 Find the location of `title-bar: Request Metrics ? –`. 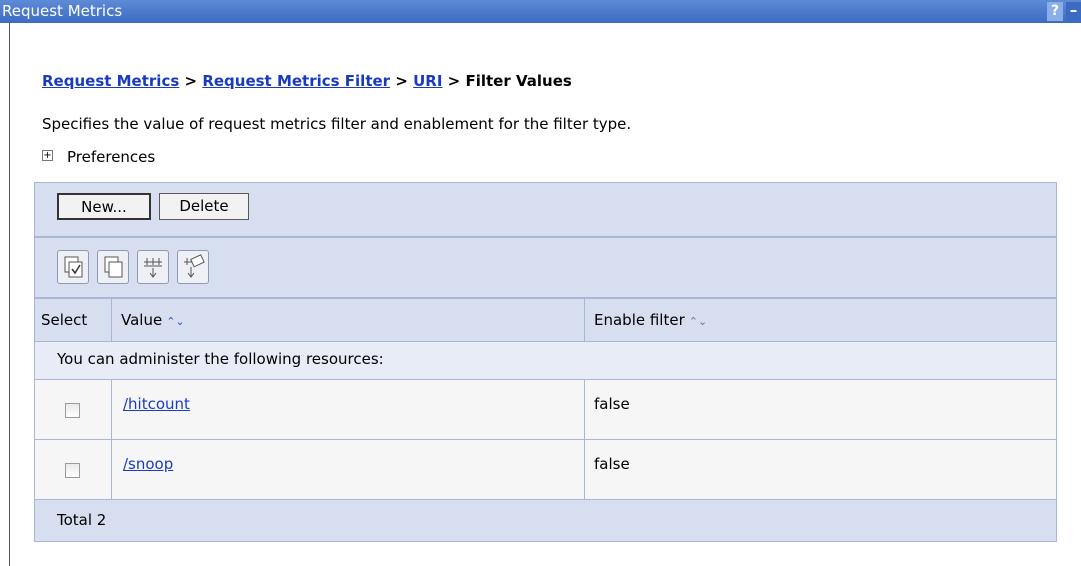

title-bar: Request Metrics ? – is located at coordinates (540, 11).